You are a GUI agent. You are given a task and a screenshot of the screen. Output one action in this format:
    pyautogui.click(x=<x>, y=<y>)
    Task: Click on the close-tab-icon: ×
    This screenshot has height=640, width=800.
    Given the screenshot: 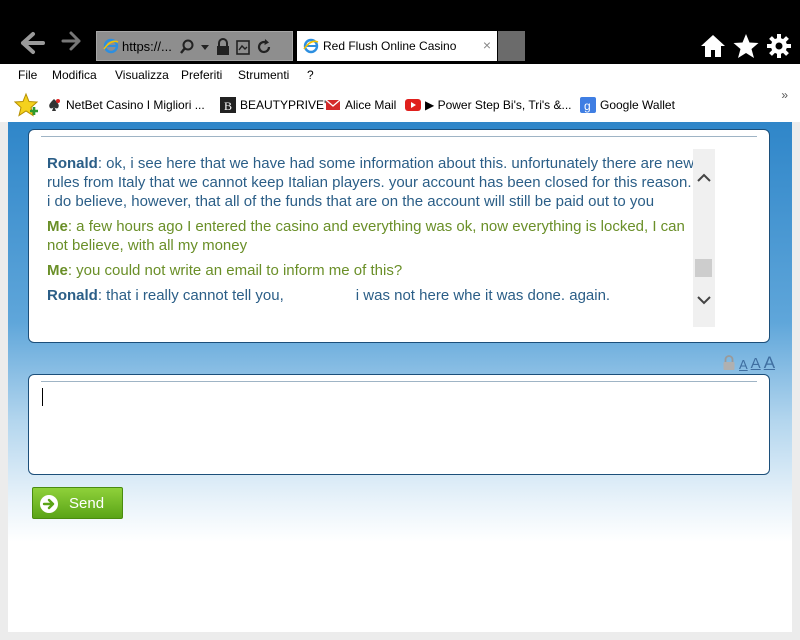 What is the action you would take?
    pyautogui.click(x=487, y=45)
    